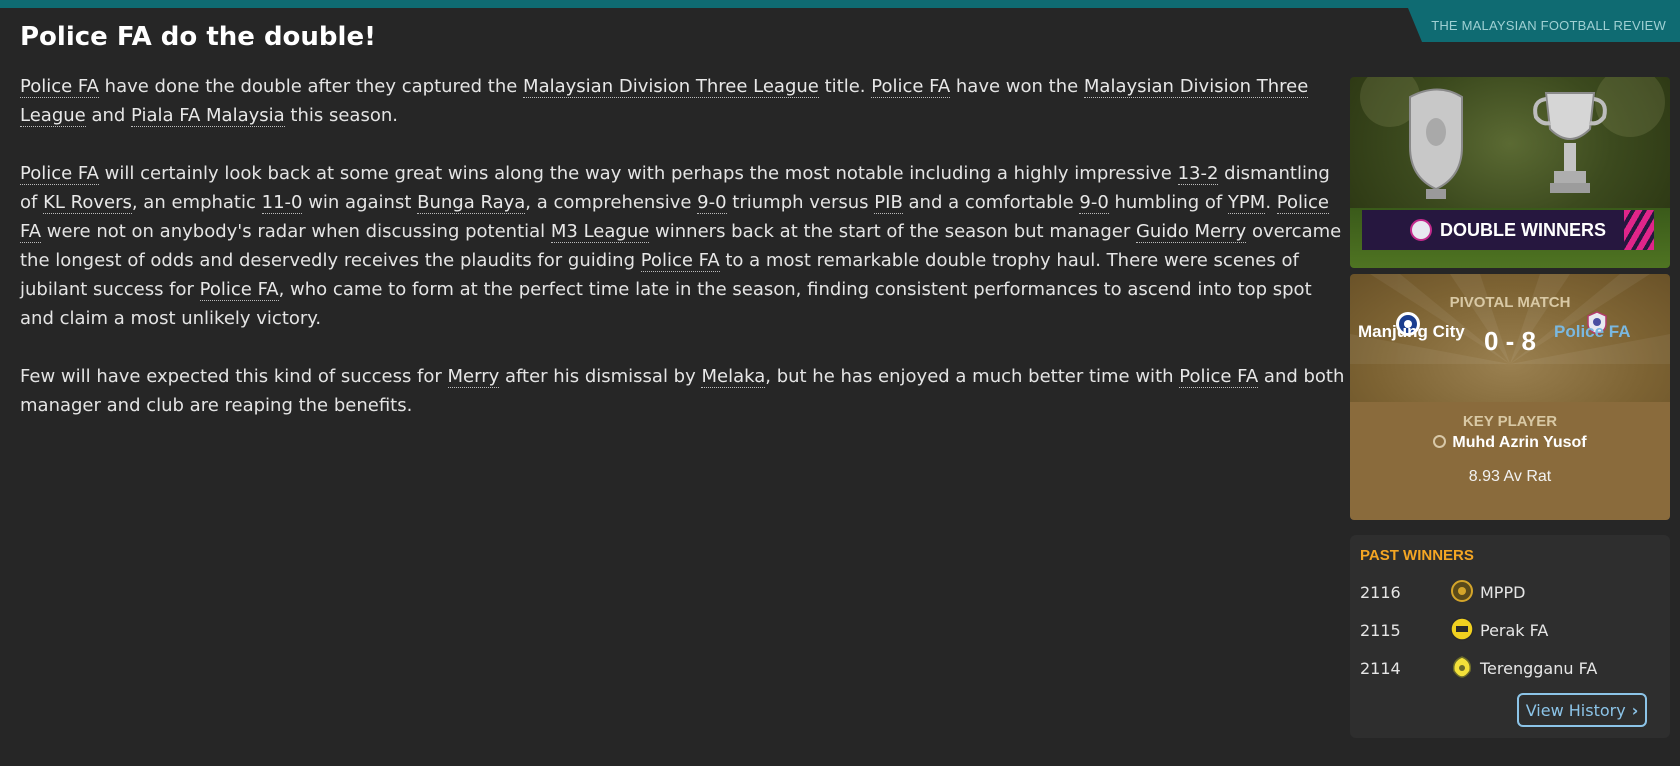  I want to click on article-text: and, so click(108, 115).